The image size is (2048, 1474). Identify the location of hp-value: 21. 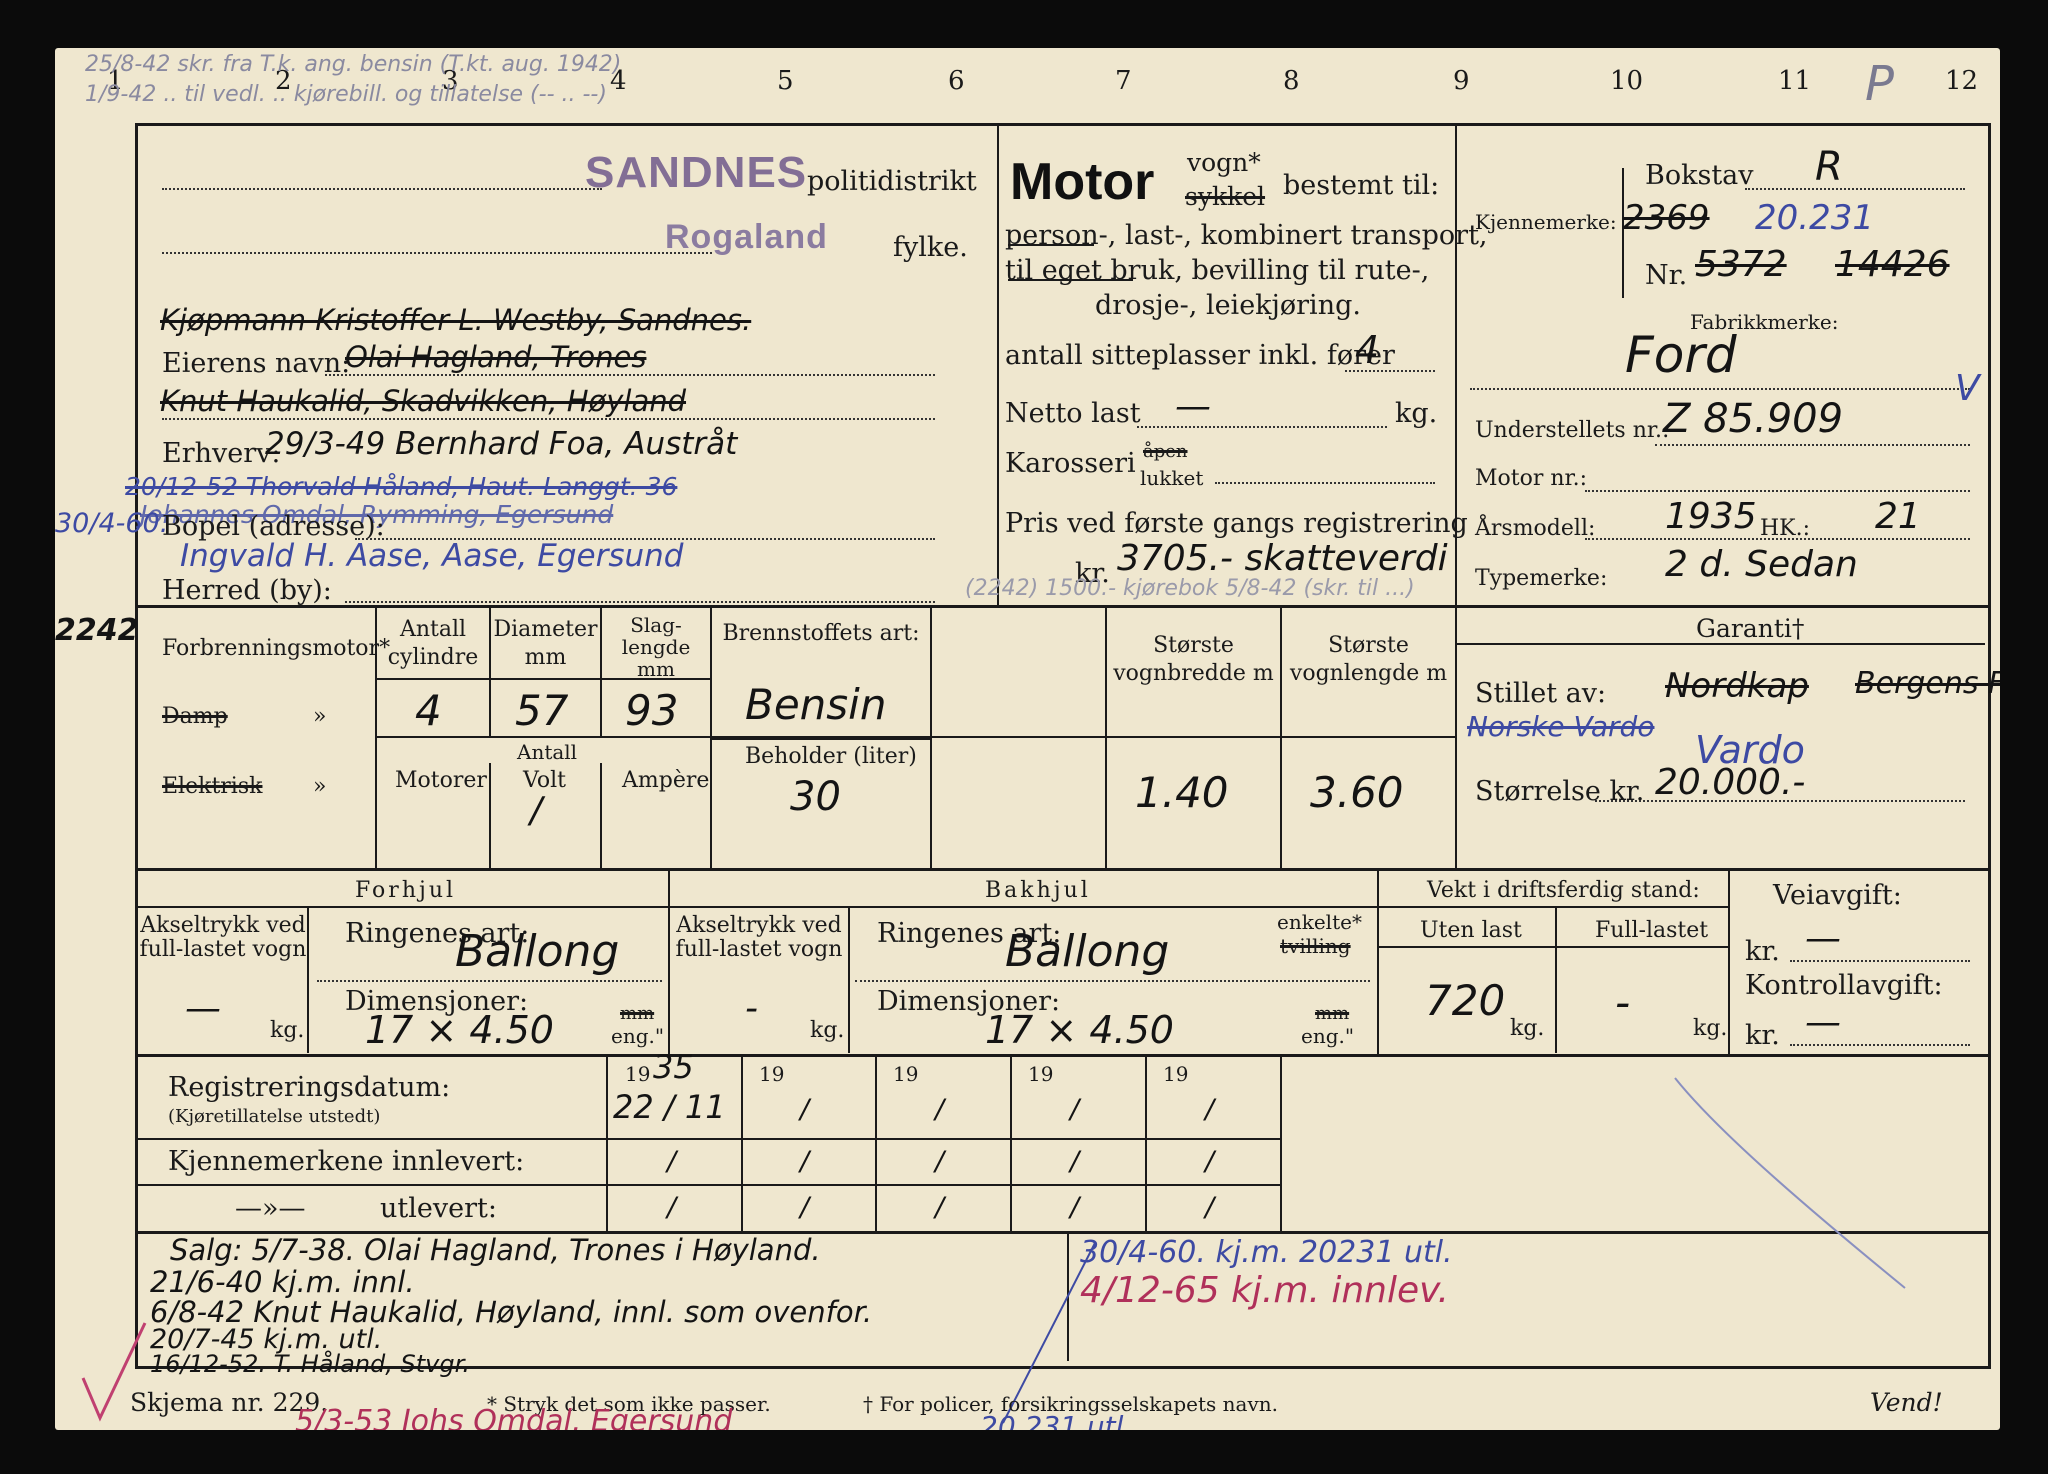
(1898, 516).